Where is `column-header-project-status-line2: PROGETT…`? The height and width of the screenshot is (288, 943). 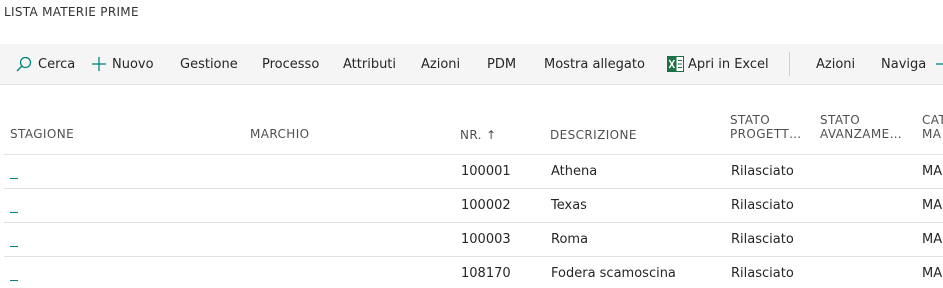
column-header-project-status-line2: PROGETT… is located at coordinates (766, 134).